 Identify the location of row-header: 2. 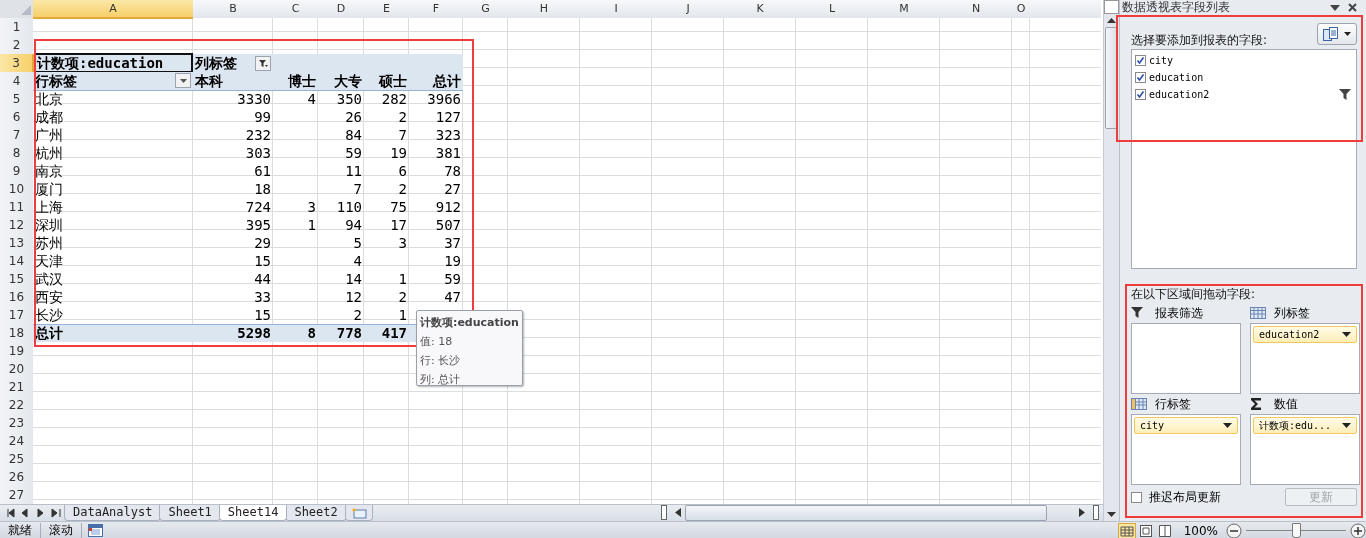
(16, 45).